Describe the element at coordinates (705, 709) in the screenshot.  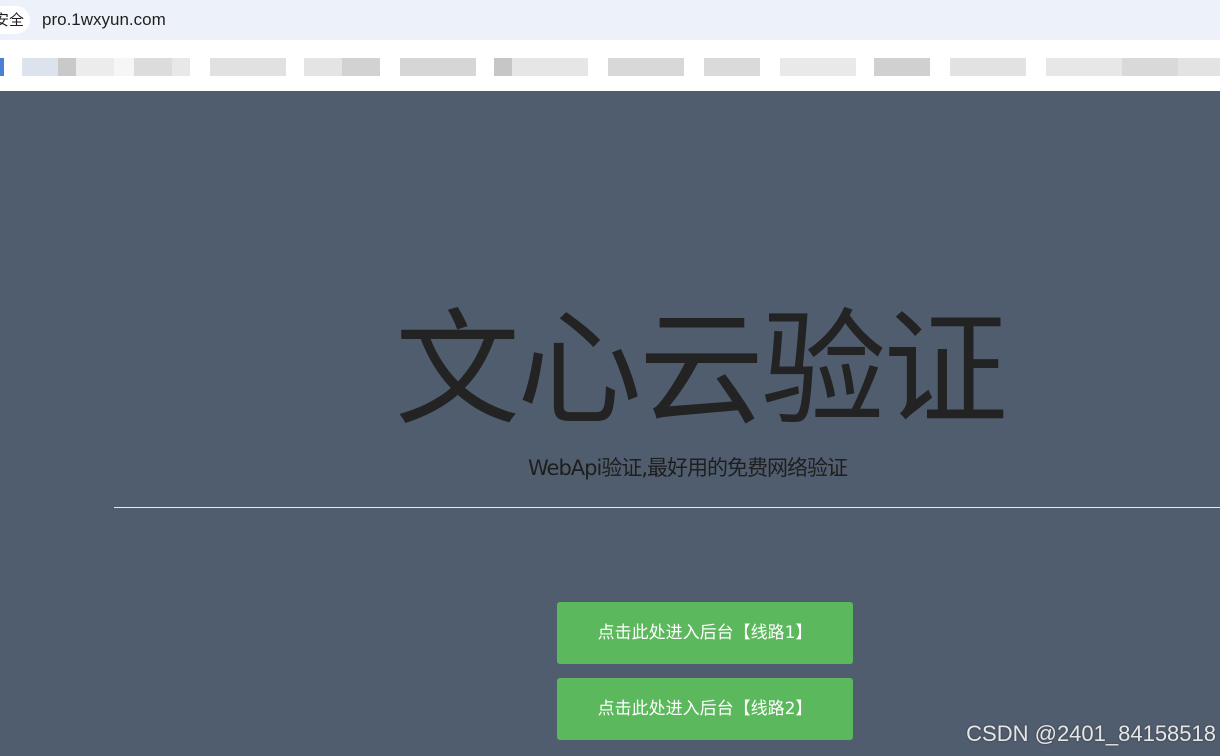
I see `enter-admin-line2-button: 点击此处进入后台【线路2】` at that location.